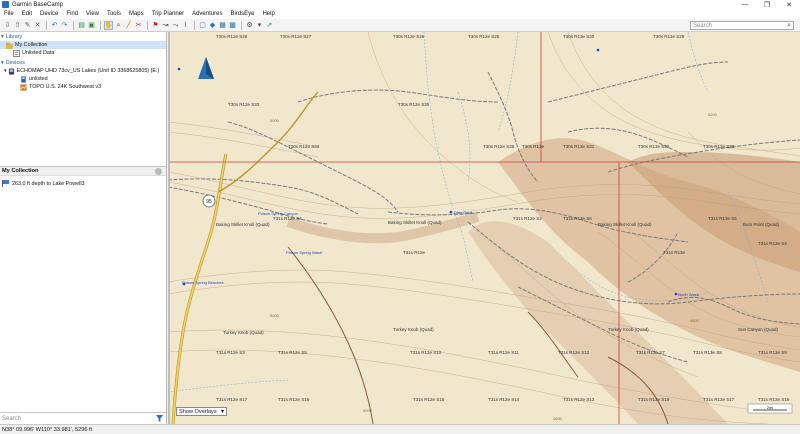 This screenshot has width=800, height=434. Describe the element at coordinates (198, 411) in the screenshot. I see `show-overlays-label: Show Overlays` at that location.